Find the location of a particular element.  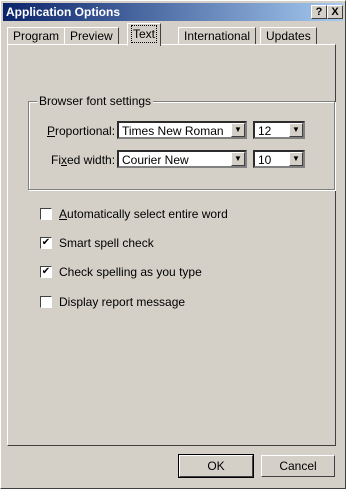

proportional-label: Proportional: is located at coordinates (81, 131).